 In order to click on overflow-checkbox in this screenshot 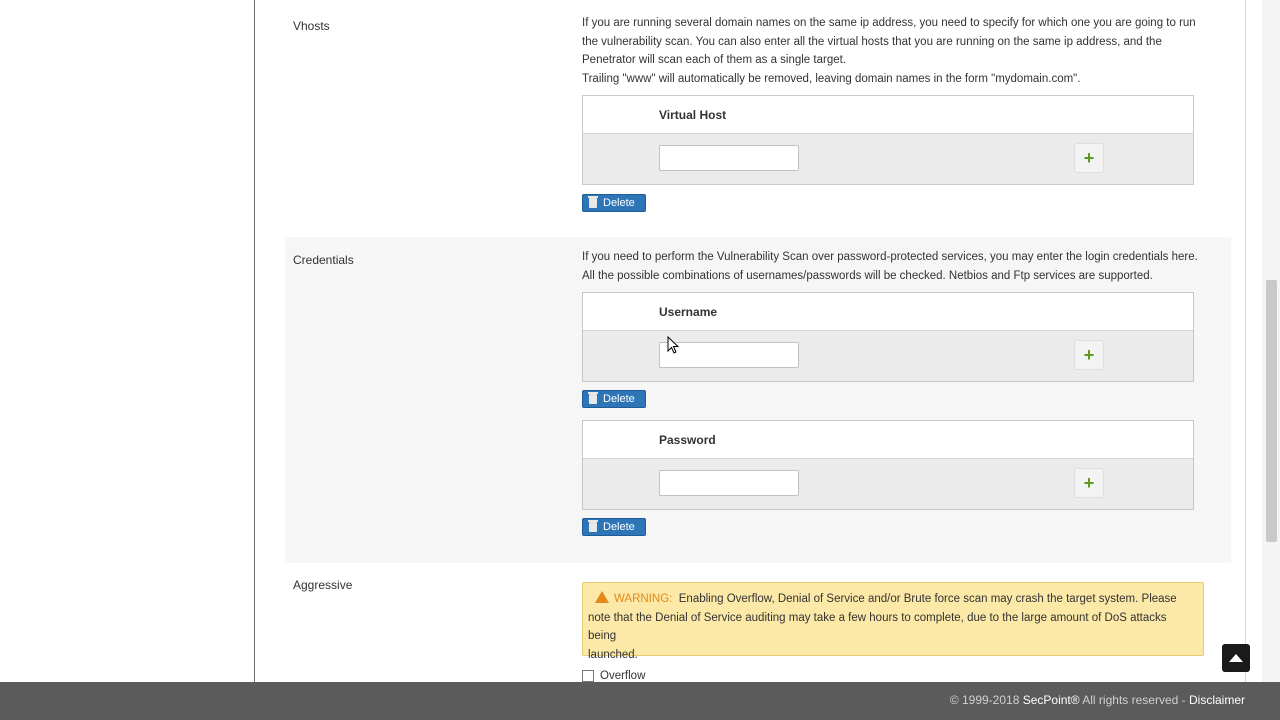, I will do `click(588, 676)`.